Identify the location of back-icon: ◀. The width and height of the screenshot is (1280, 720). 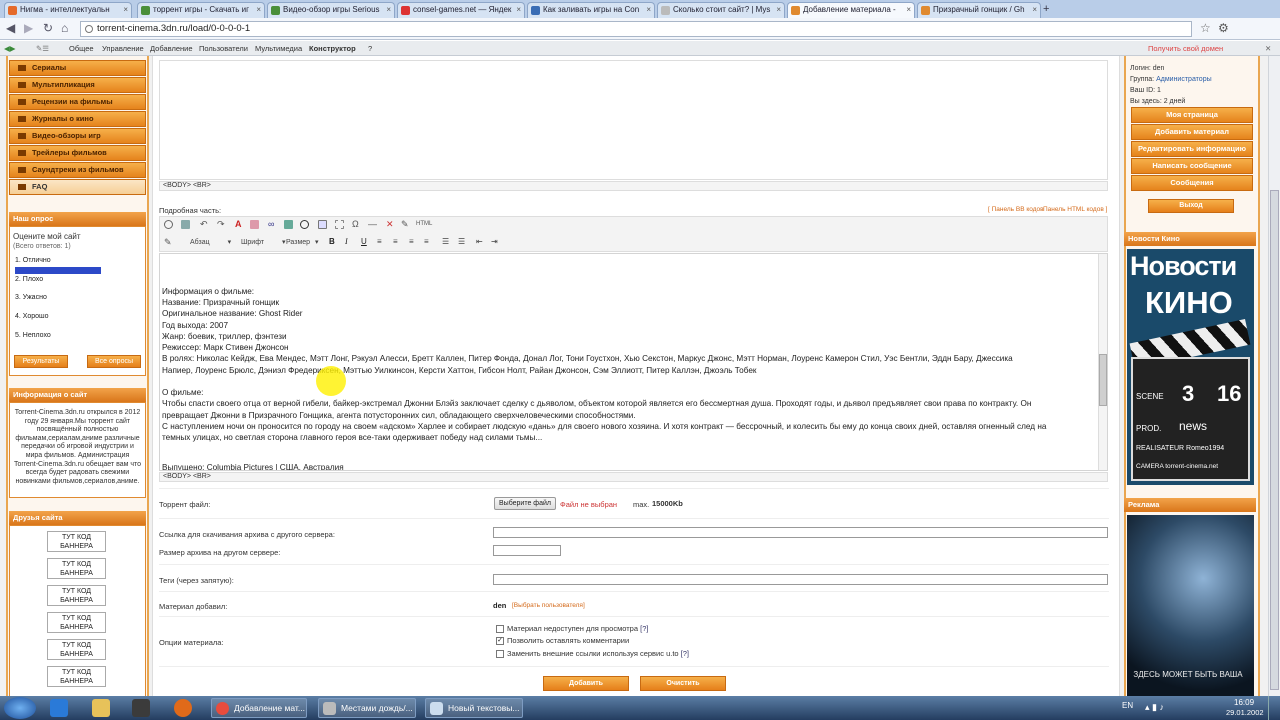
(10, 28).